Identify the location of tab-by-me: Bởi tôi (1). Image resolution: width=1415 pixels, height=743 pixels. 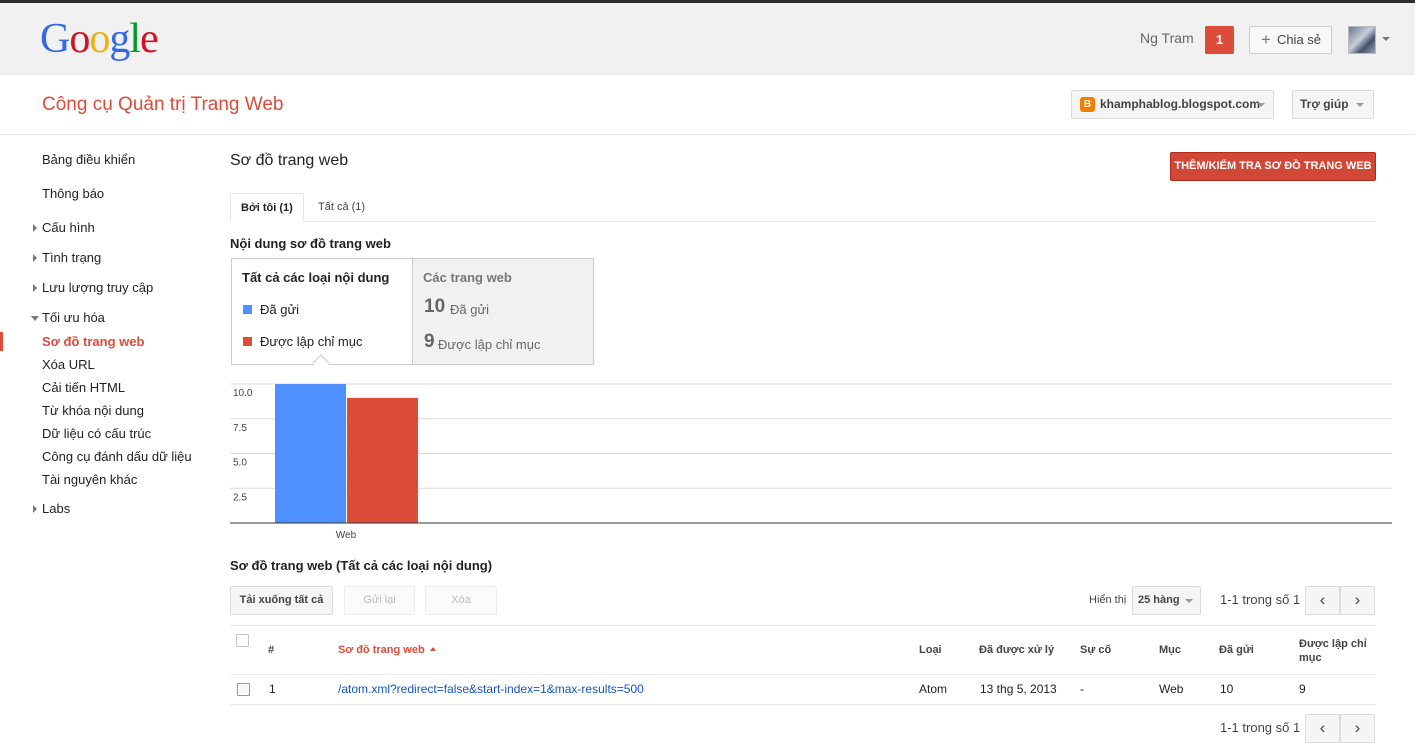
(267, 207).